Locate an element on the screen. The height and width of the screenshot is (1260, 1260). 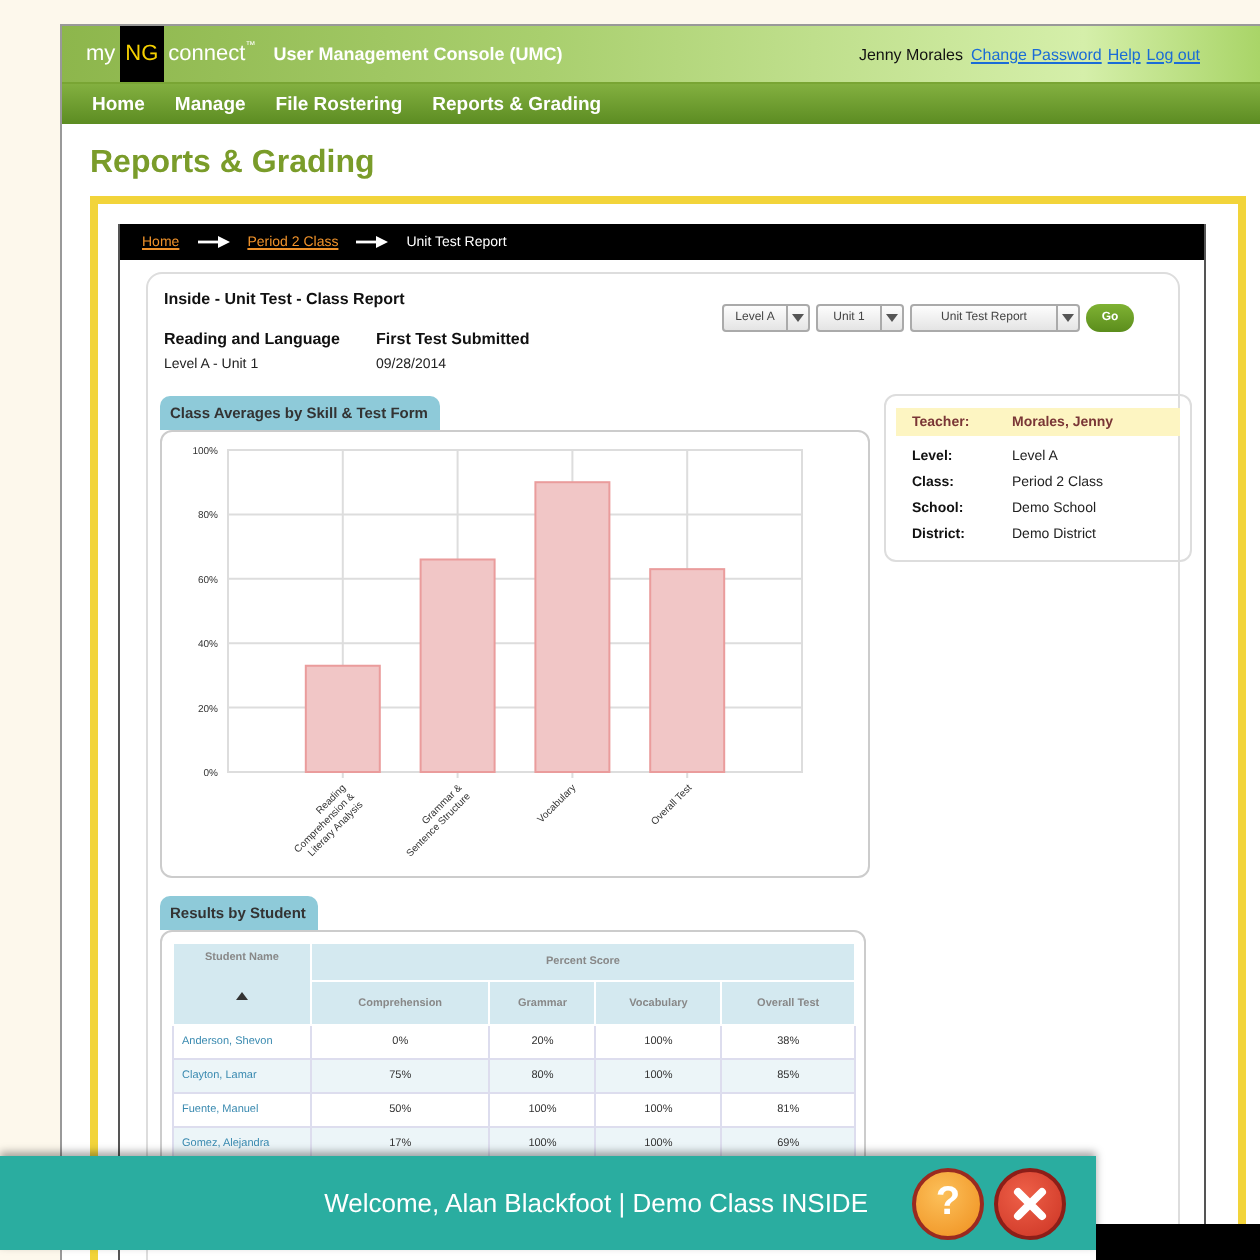
header-link: Help is located at coordinates (1124, 54).